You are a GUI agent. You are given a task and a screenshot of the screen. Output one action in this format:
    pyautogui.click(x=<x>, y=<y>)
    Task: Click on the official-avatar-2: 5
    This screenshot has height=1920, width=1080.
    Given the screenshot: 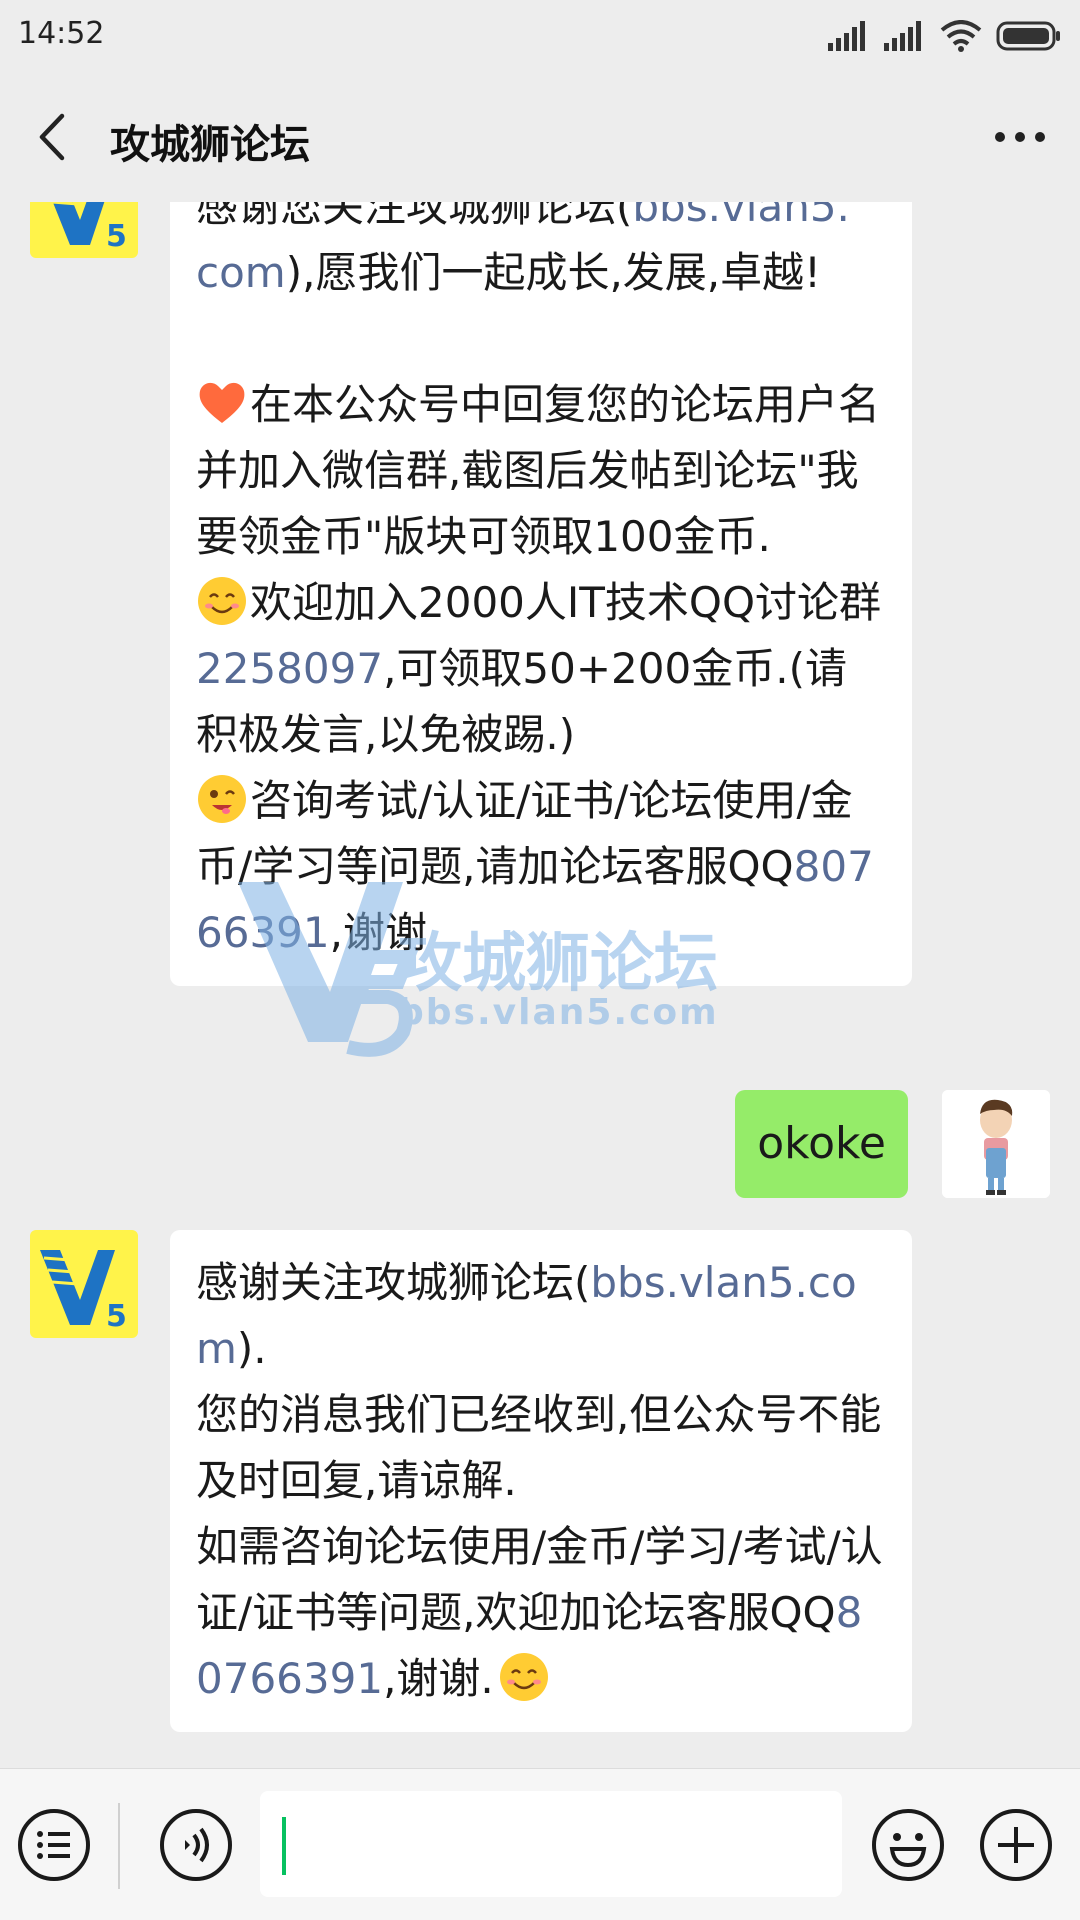 What is the action you would take?
    pyautogui.click(x=84, y=1284)
    